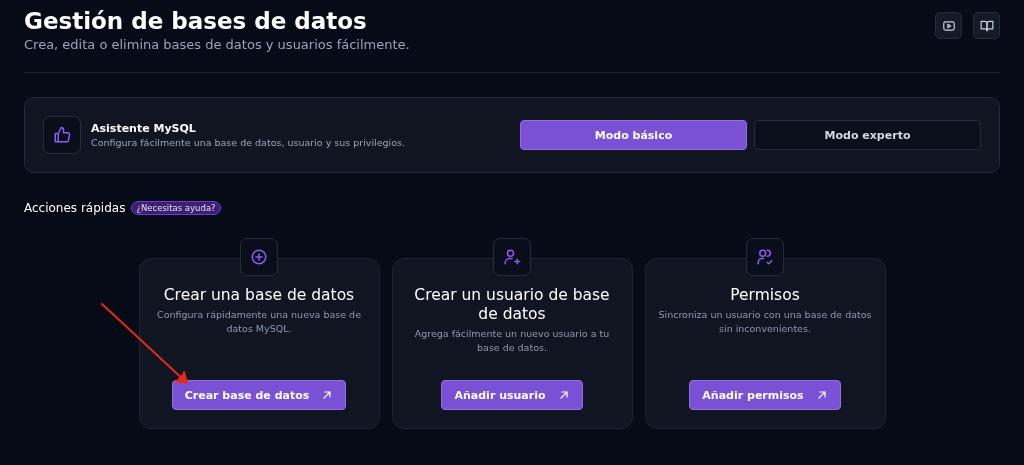 The height and width of the screenshot is (465, 1024). Describe the element at coordinates (259, 257) in the screenshot. I see `plus-circle-icon` at that location.